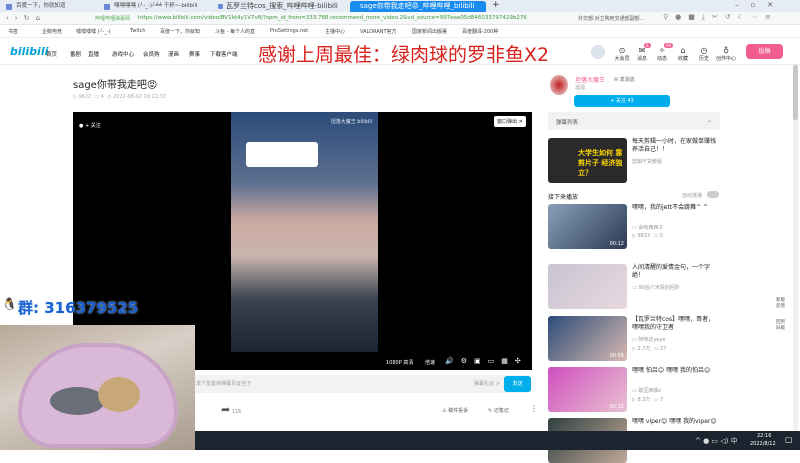 This screenshot has height=463, width=800. Describe the element at coordinates (642, 52) in the screenshot. I see `messages-button: ✉ 6 消息` at that location.